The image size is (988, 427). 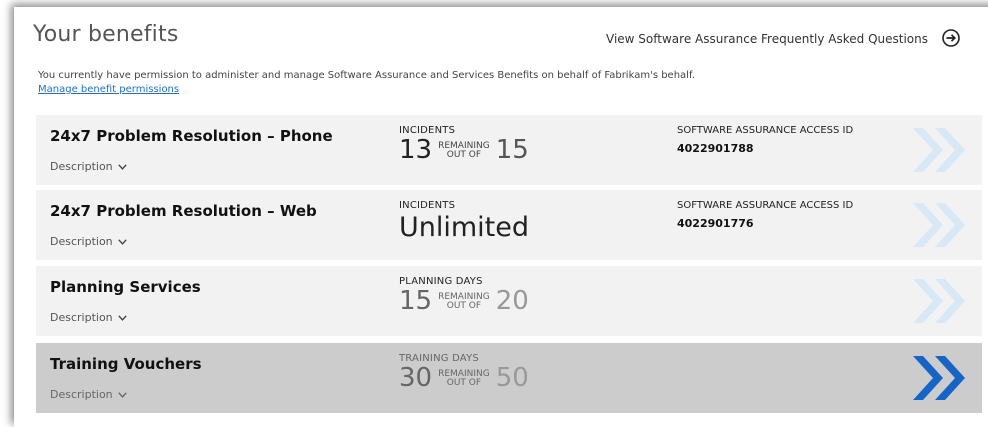 I want to click on planning-days-metric: PLANNING DAYS 15 REMAINING OUT OF 20, so click(x=464, y=295).